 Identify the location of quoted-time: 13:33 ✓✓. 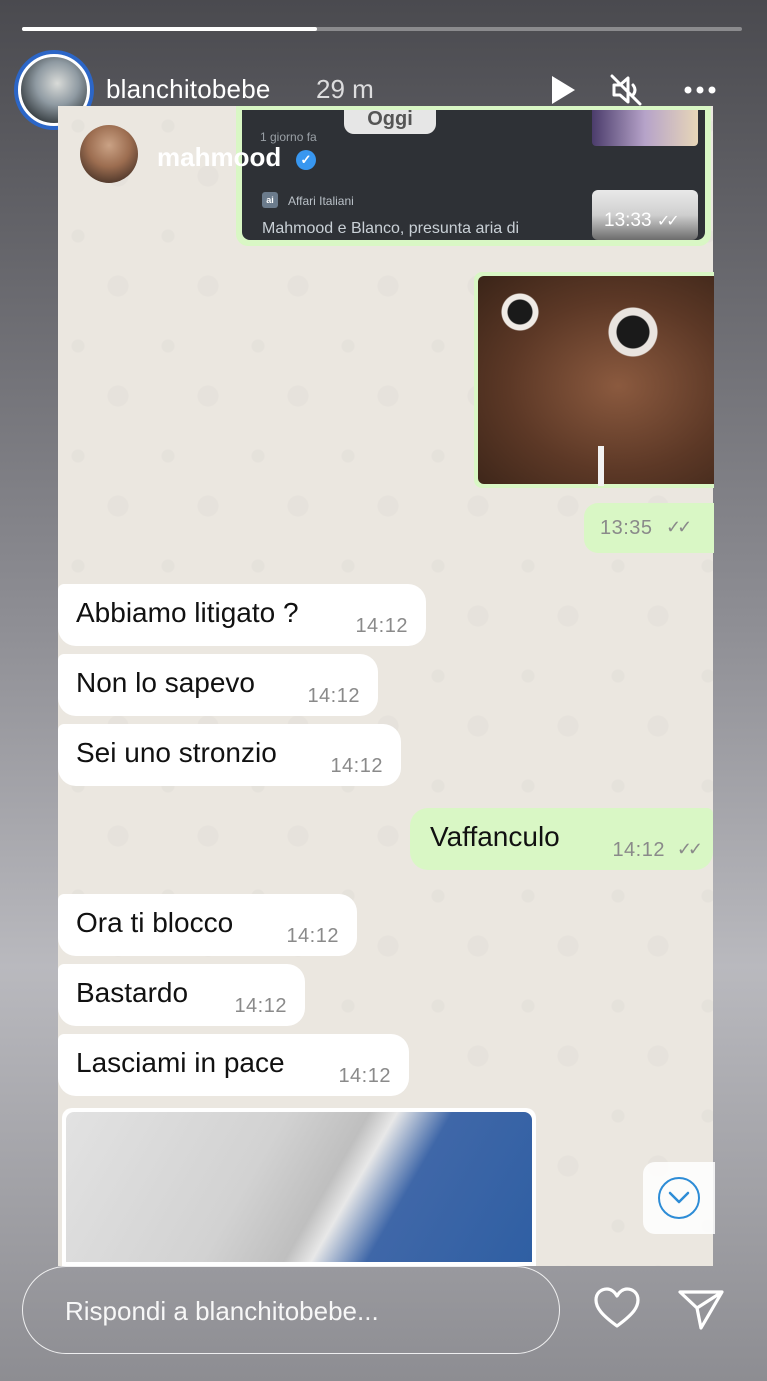
(642, 220).